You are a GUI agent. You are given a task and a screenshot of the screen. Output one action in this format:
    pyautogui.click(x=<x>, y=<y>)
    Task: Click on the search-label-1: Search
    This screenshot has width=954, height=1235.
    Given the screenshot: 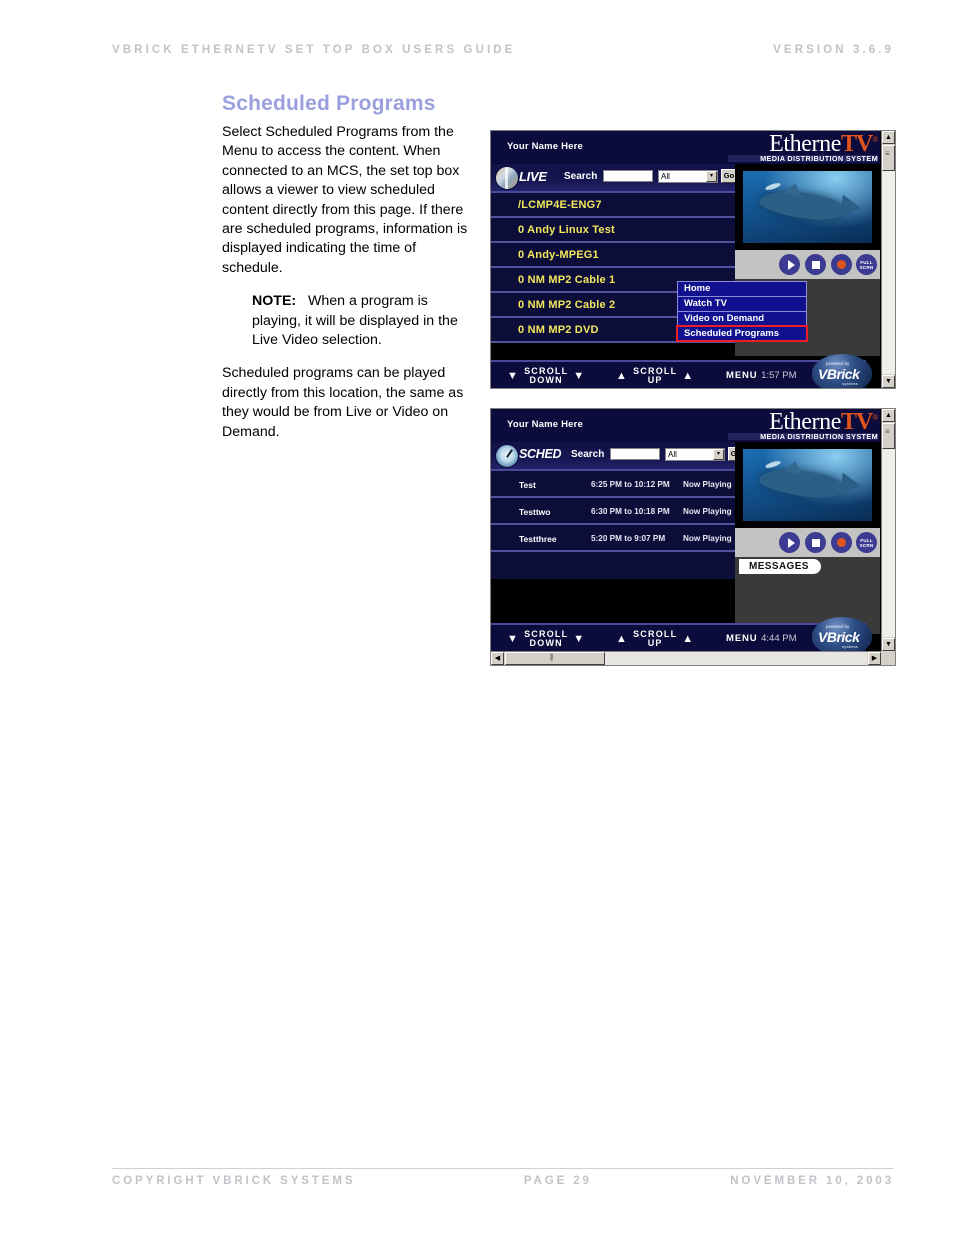 What is the action you would take?
    pyautogui.click(x=581, y=176)
    